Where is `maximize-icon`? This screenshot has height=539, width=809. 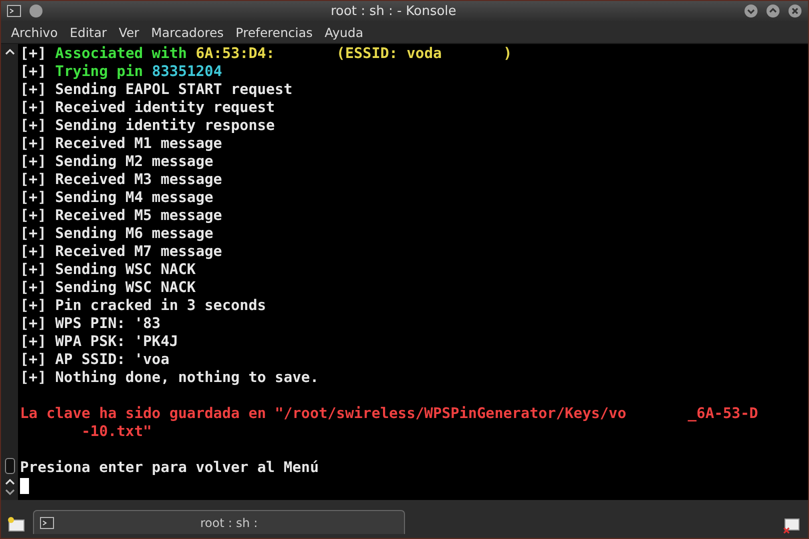
maximize-icon is located at coordinates (773, 11).